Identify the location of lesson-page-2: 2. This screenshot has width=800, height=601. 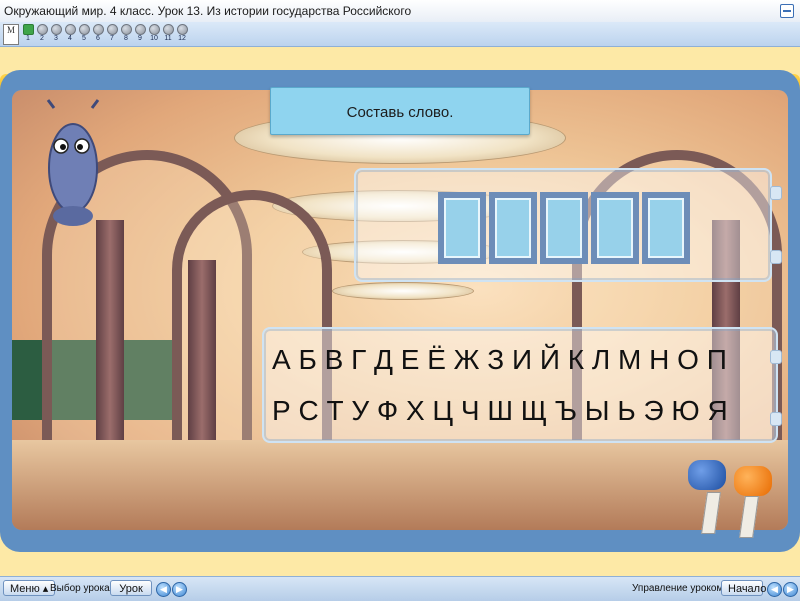
(42, 33).